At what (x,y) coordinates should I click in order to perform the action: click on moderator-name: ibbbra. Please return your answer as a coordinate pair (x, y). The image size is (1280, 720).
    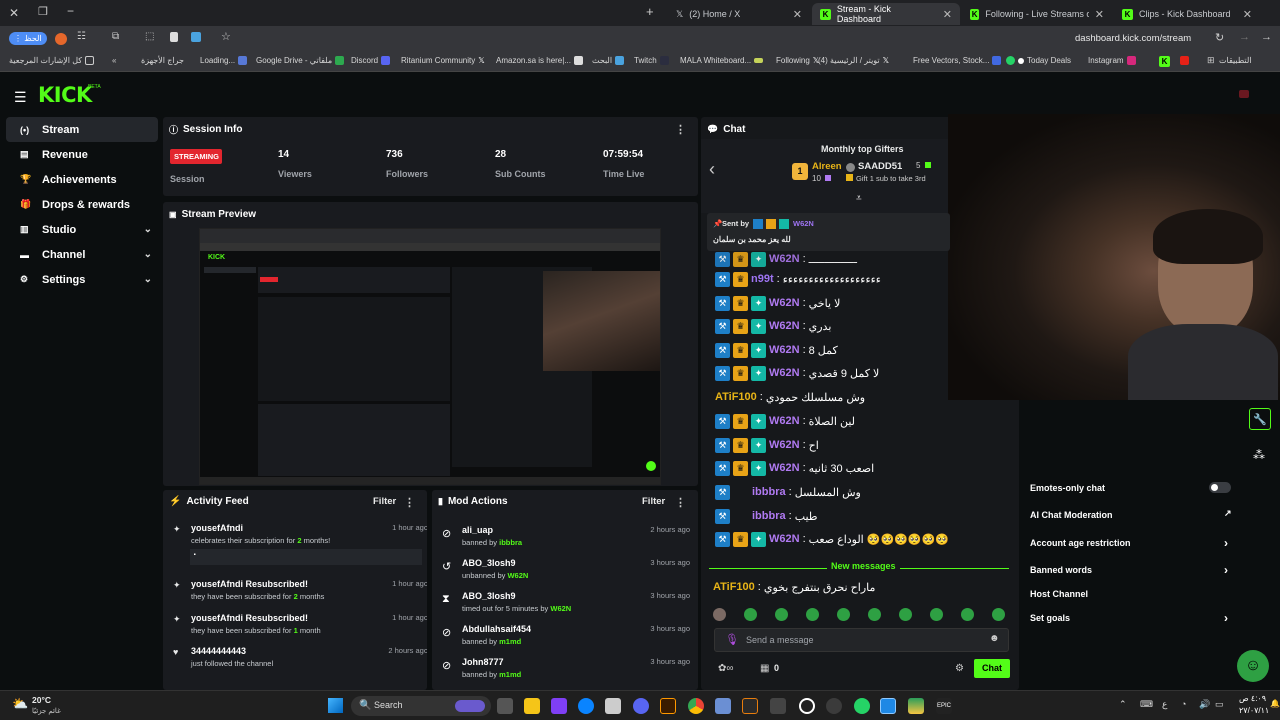
    Looking at the image, I should click on (510, 542).